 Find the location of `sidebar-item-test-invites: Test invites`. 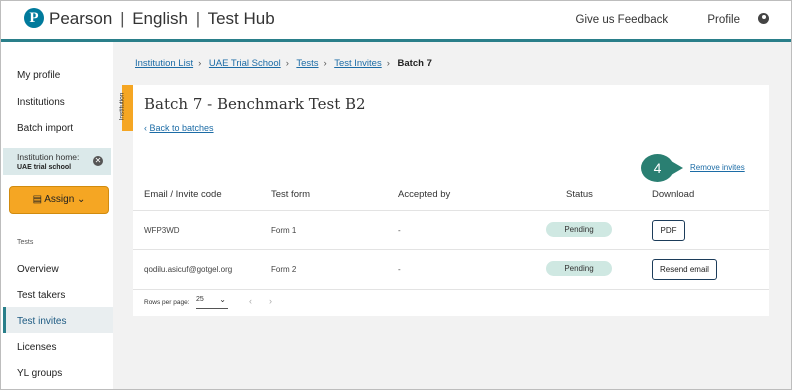

sidebar-item-test-invites: Test invites is located at coordinates (41, 321).